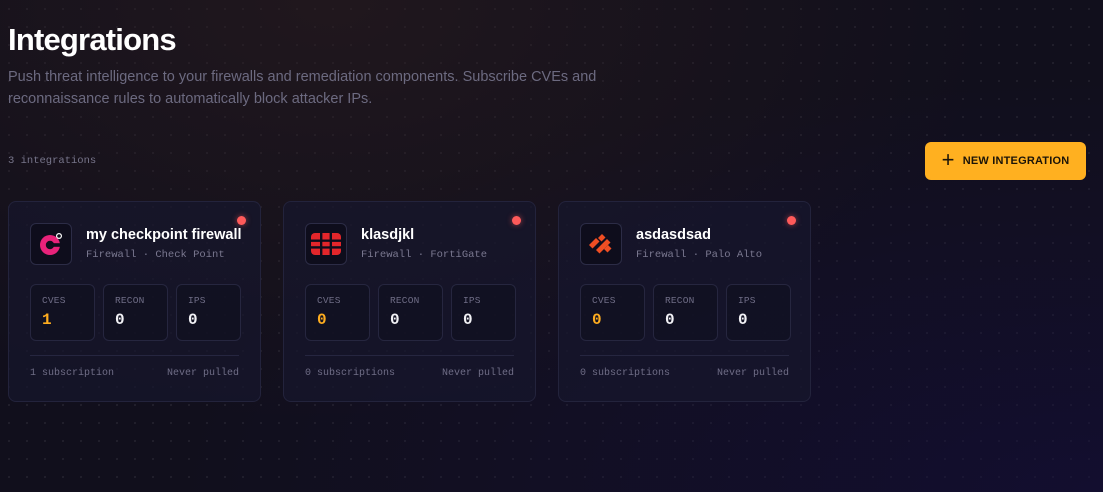 The image size is (1103, 492). What do you see at coordinates (164, 235) in the screenshot?
I see `integration-name: my checkpoint firewall` at bounding box center [164, 235].